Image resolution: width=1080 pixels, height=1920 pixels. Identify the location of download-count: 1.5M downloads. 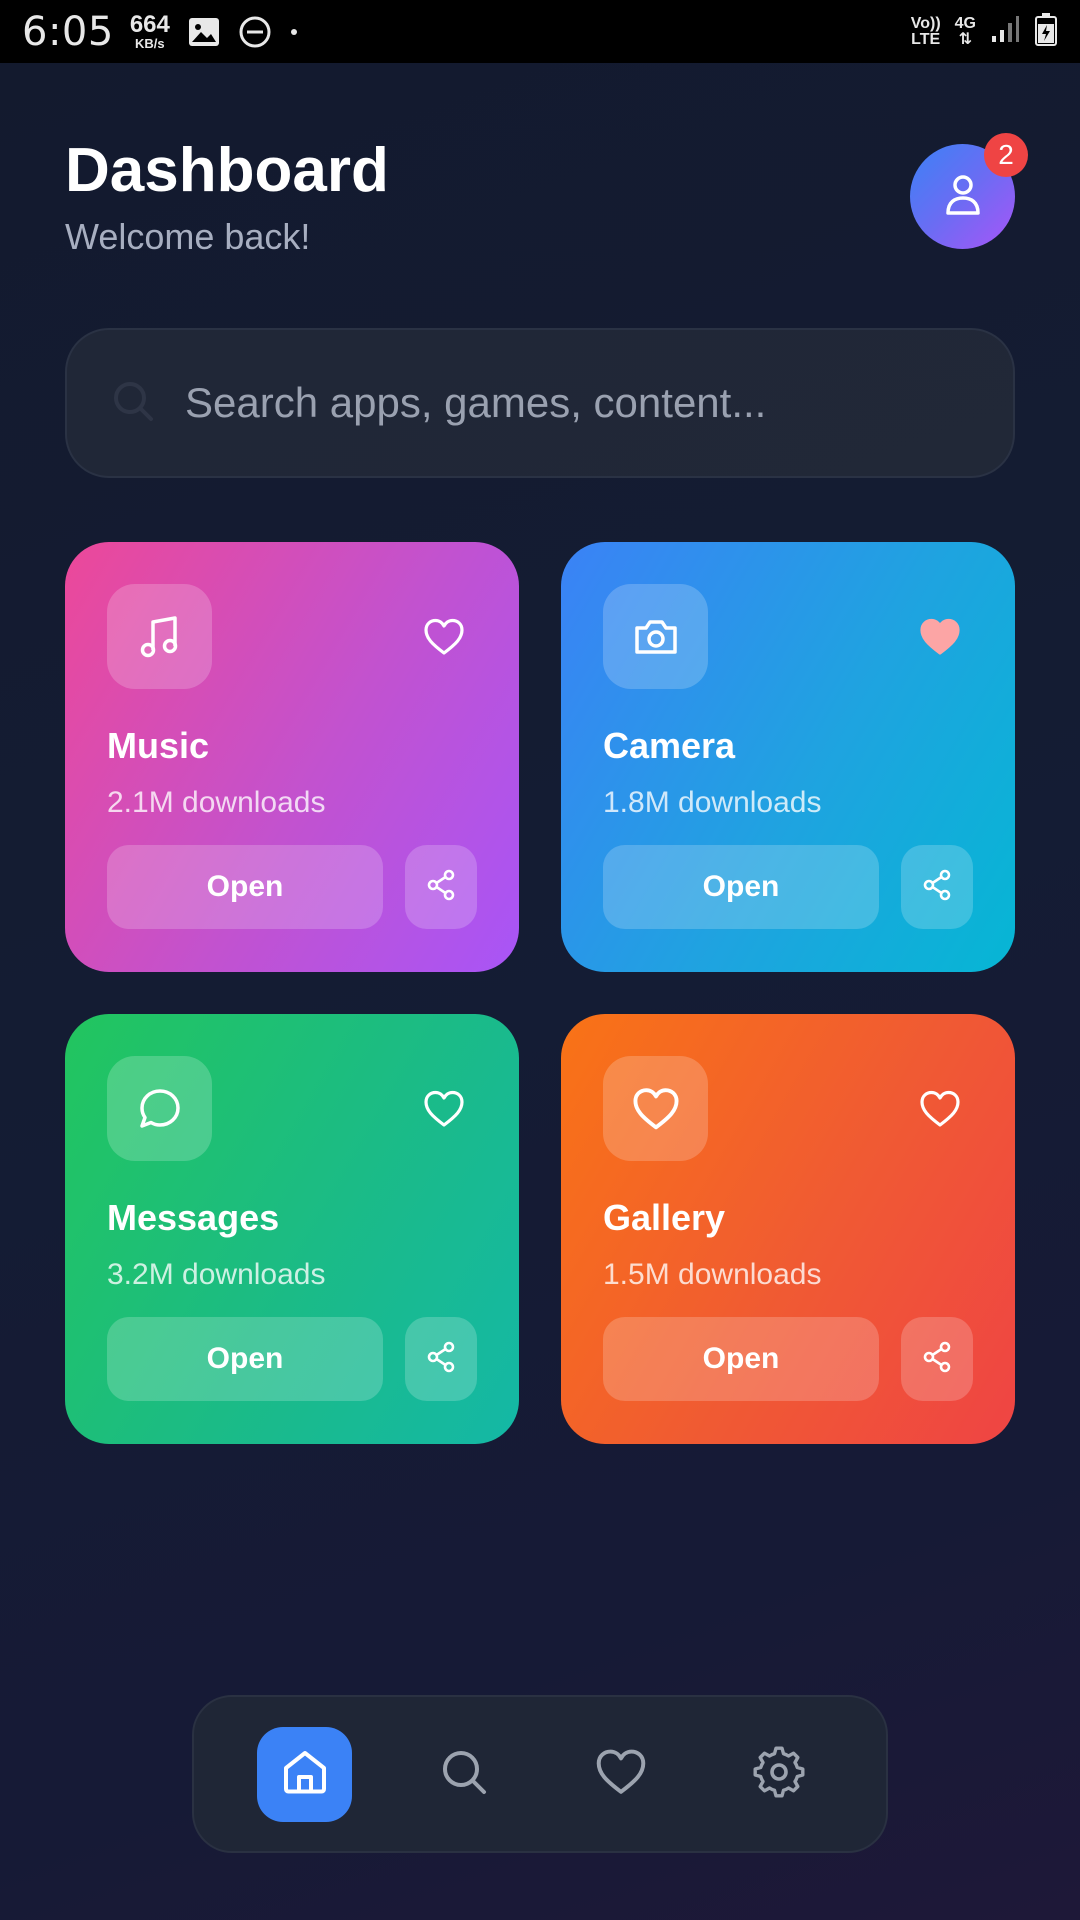
(712, 1274).